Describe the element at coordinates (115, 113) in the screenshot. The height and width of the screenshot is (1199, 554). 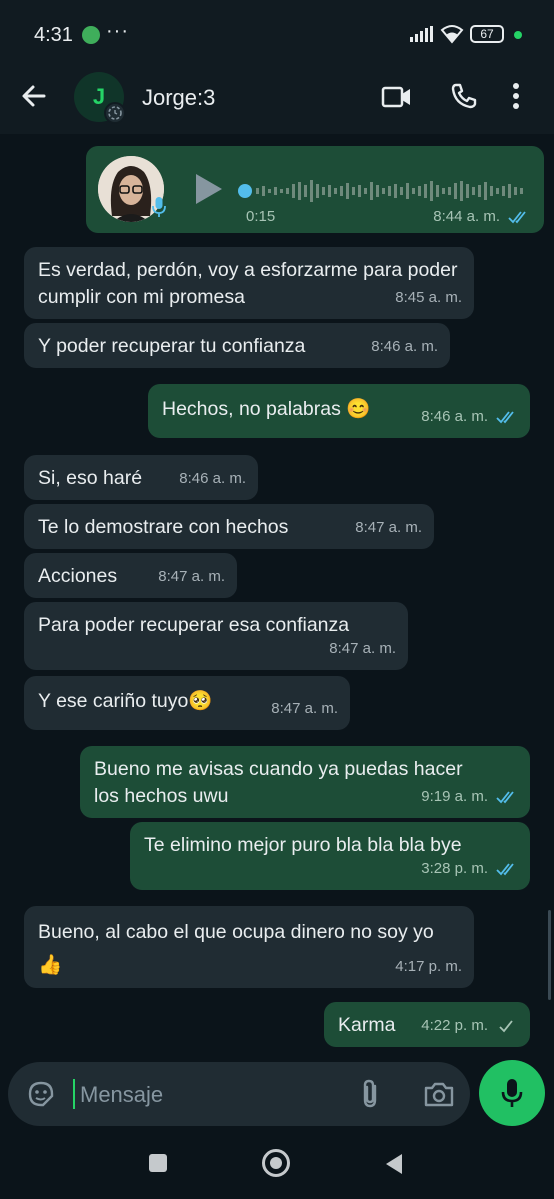
I see `status-ring-icon` at that location.